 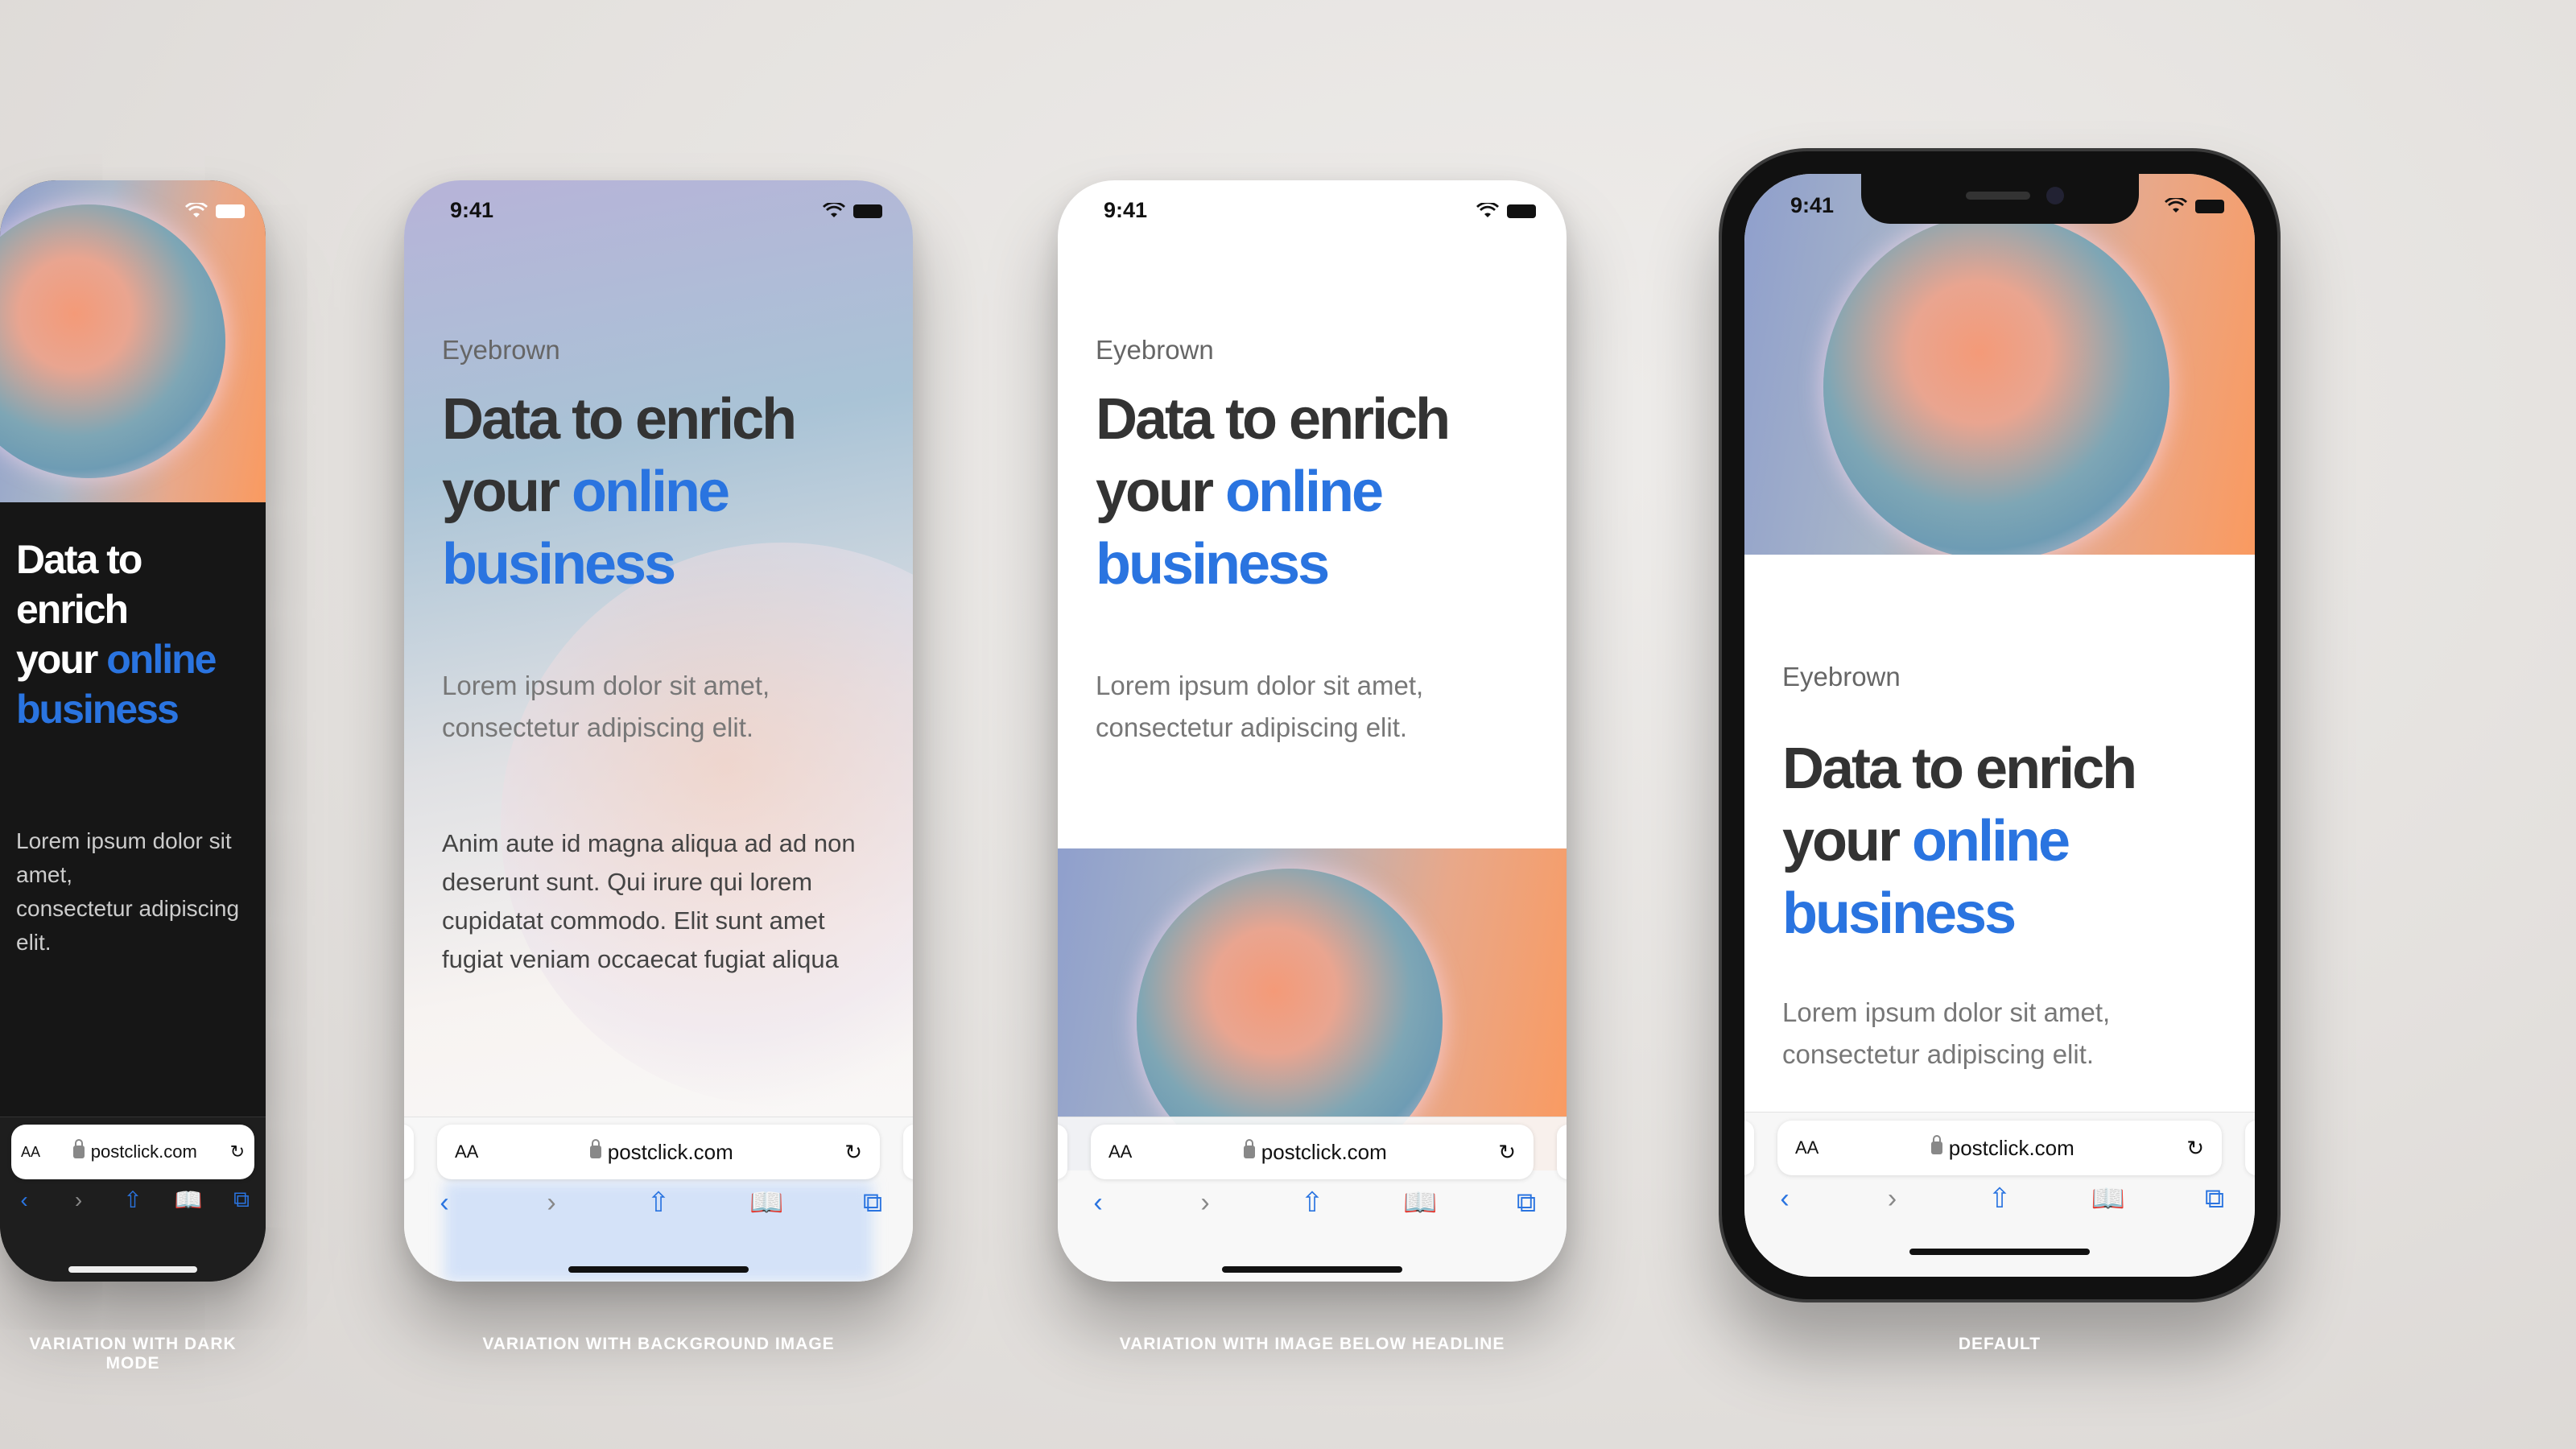 I want to click on camera, so click(x=2055, y=195).